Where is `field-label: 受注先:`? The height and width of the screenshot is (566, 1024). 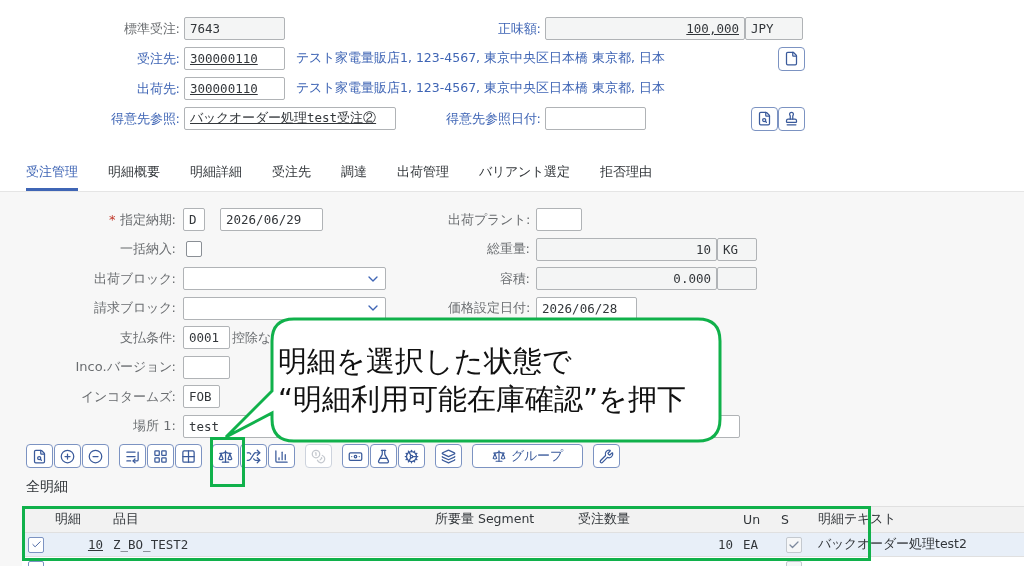 field-label: 受注先: is located at coordinates (158, 58).